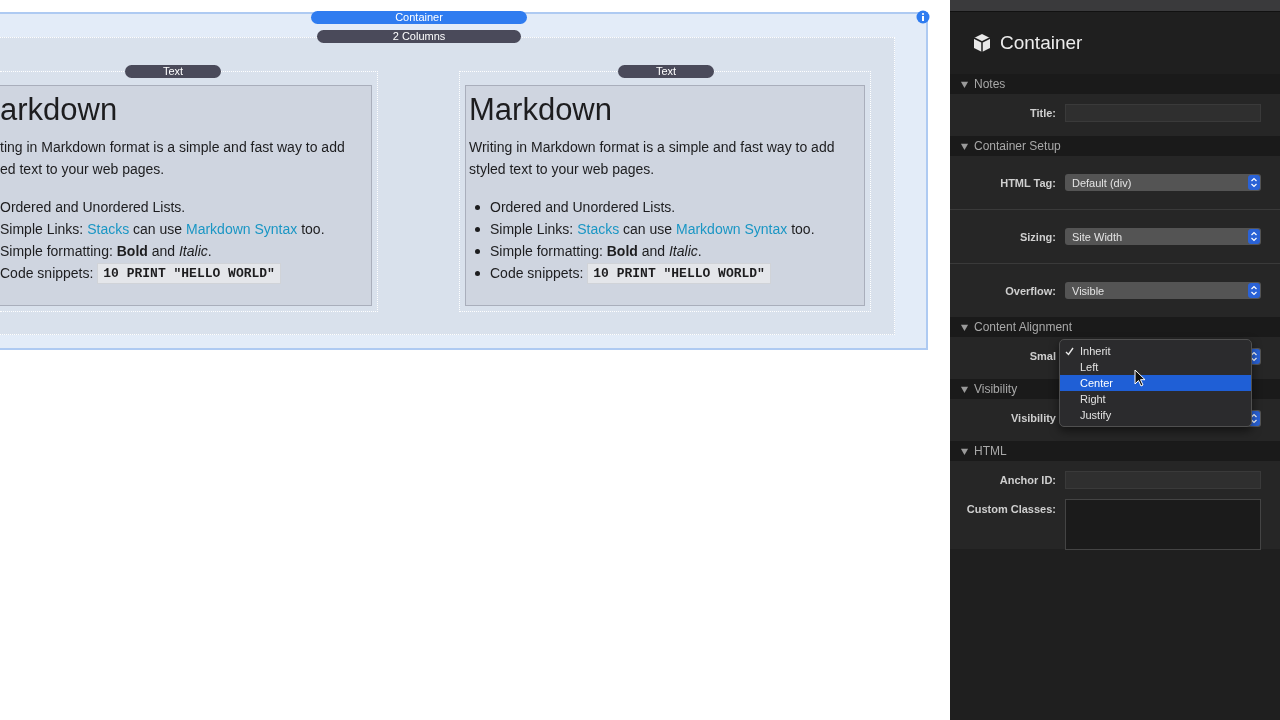 The height and width of the screenshot is (720, 1280). Describe the element at coordinates (652, 158) in the screenshot. I see `paragraph: Writing in Markdown format is a simple and fast way to add styled text to your web pages.` at that location.